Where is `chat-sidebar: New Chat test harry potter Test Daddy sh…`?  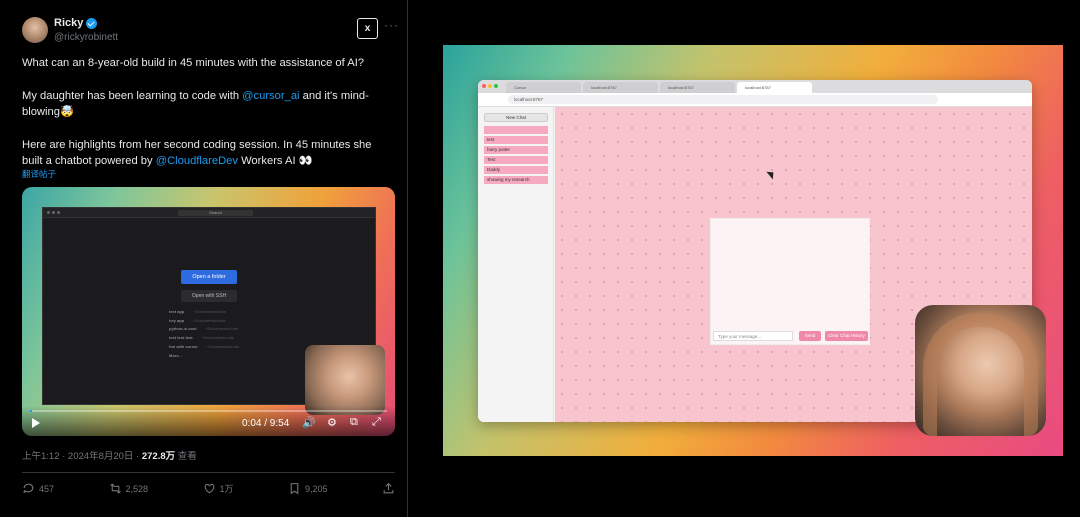
chat-sidebar: New Chat test harry potter Test Daddy sh… is located at coordinates (516, 264).